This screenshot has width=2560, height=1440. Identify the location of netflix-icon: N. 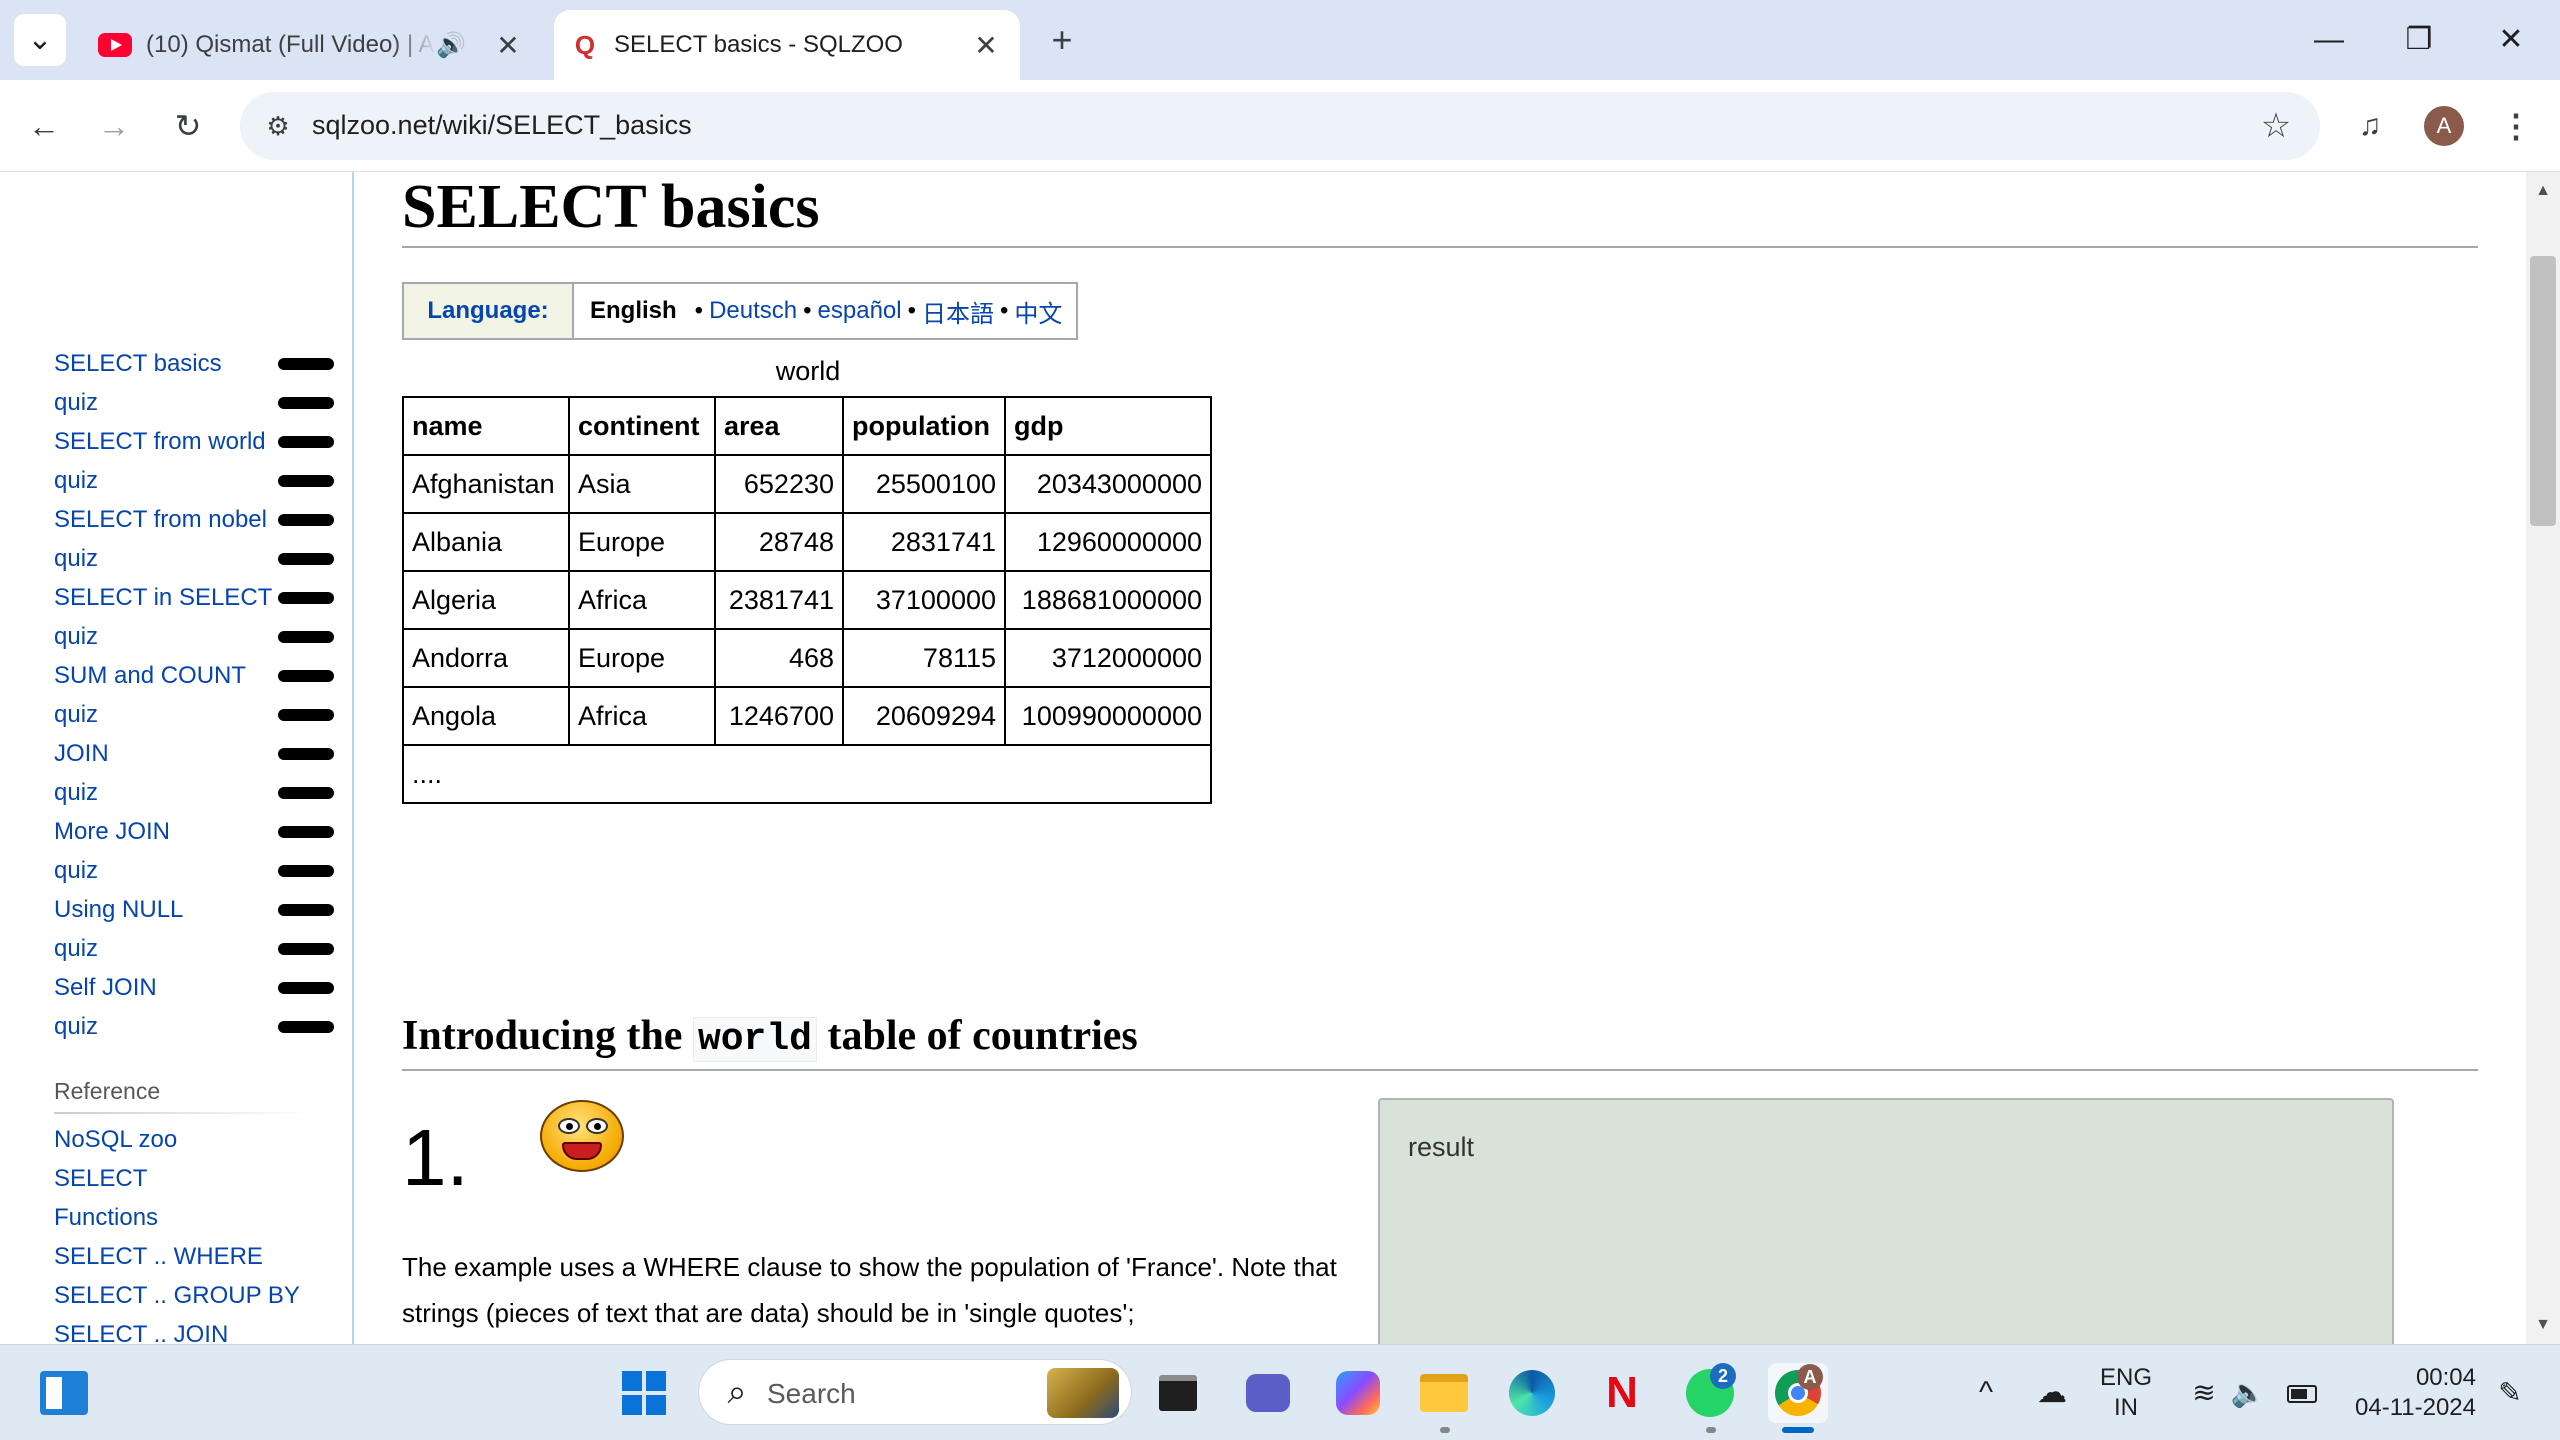
(1622, 1393).